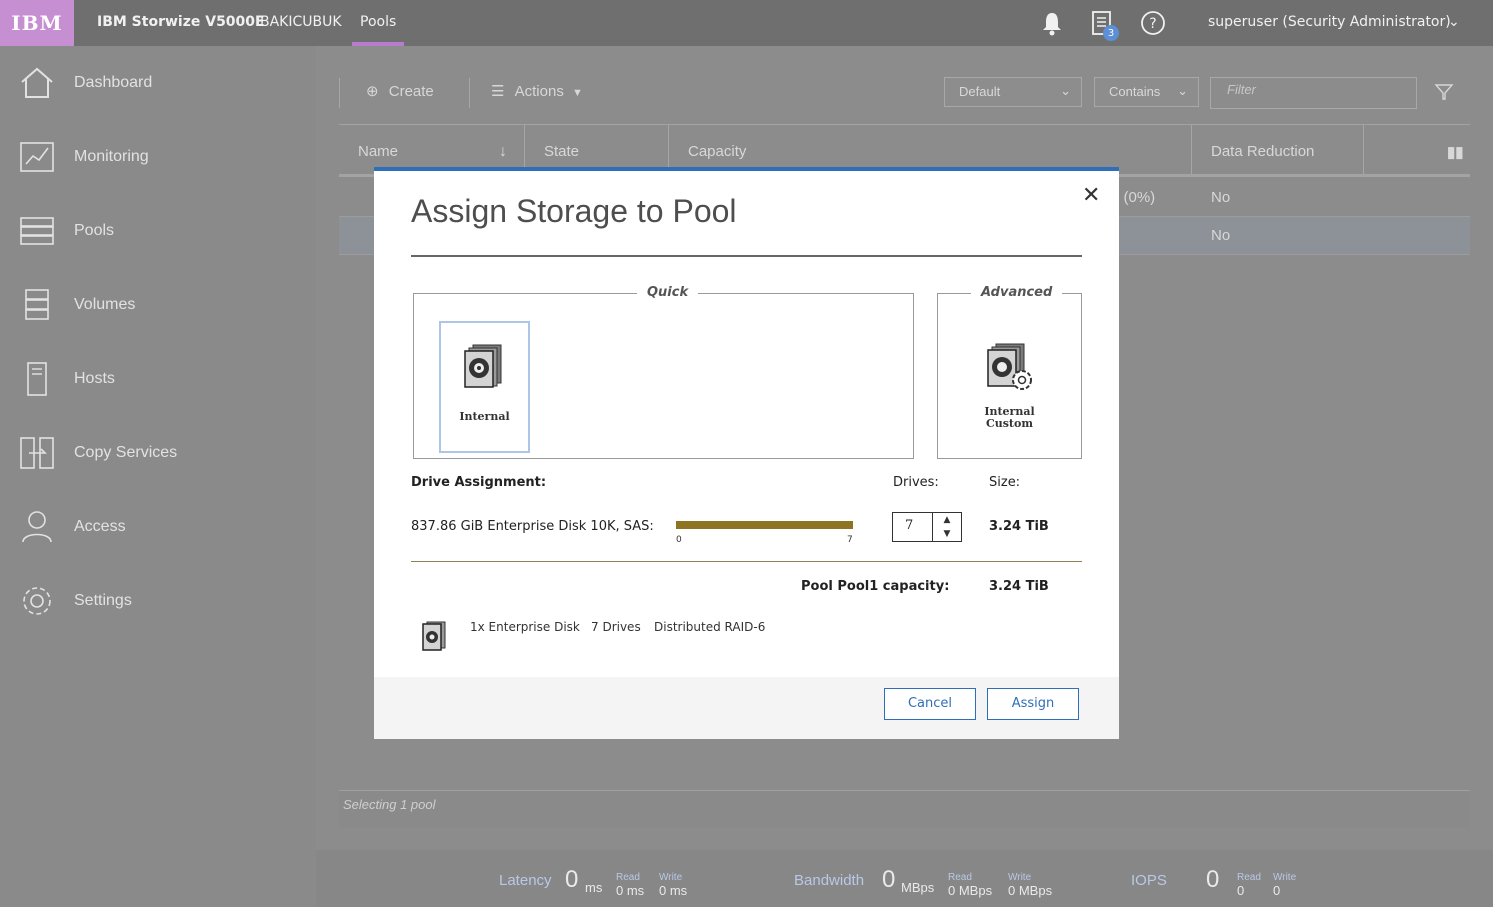 This screenshot has height=907, width=1493. I want to click on divider, so click(746, 561).